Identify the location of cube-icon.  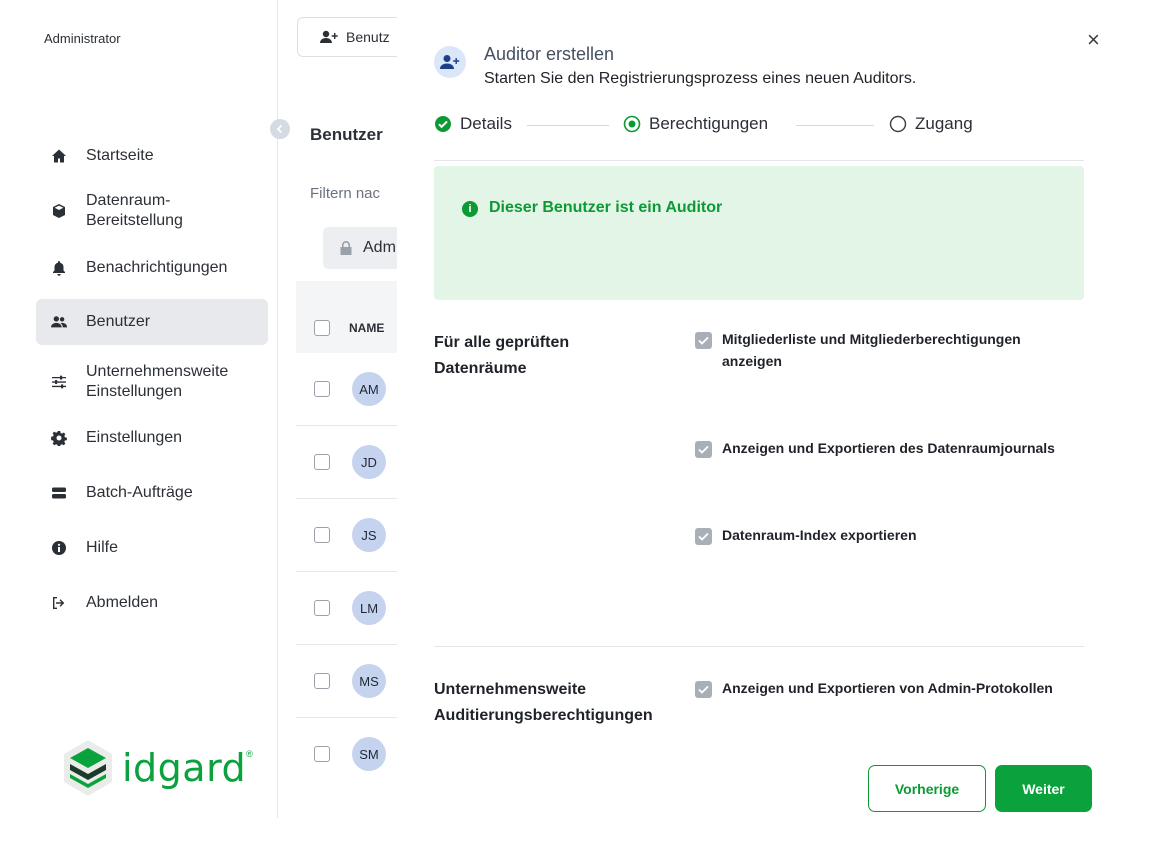
(59, 211).